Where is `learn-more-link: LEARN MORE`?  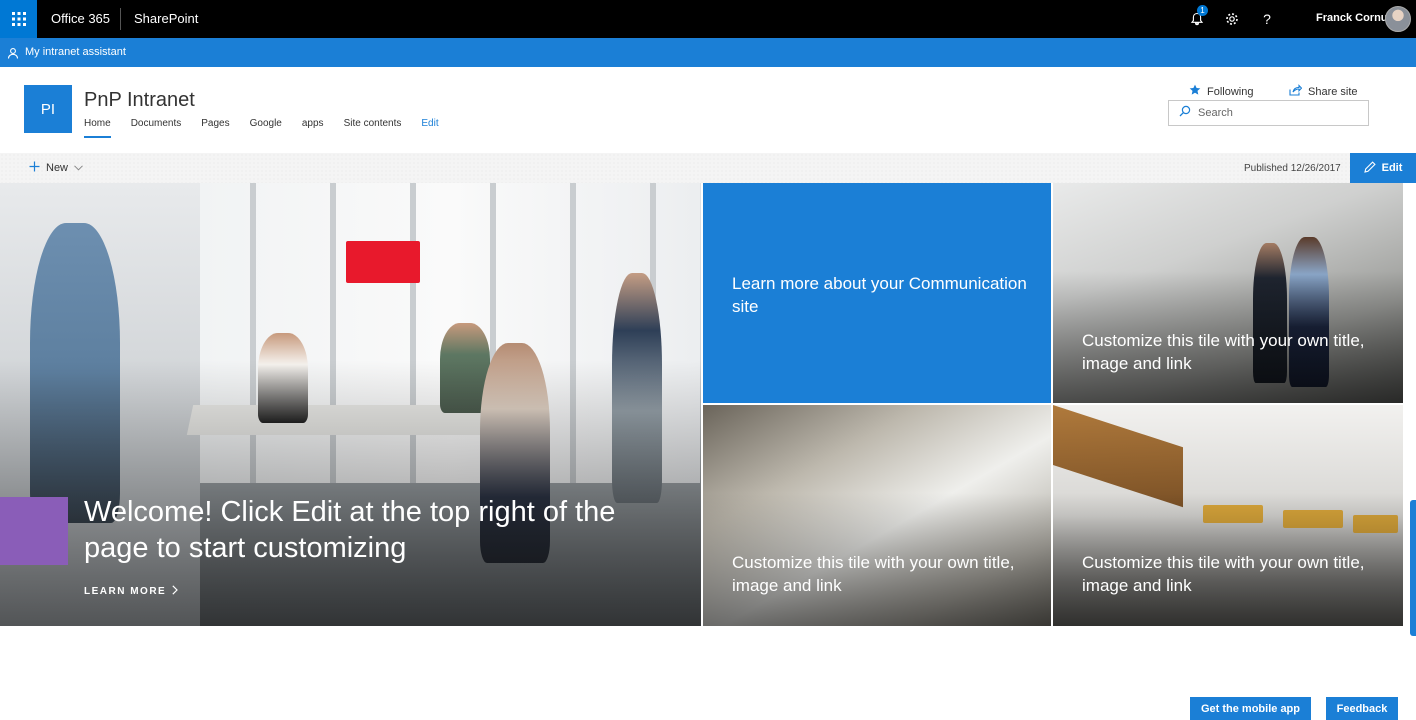 learn-more-link: LEARN MORE is located at coordinates (131, 591).